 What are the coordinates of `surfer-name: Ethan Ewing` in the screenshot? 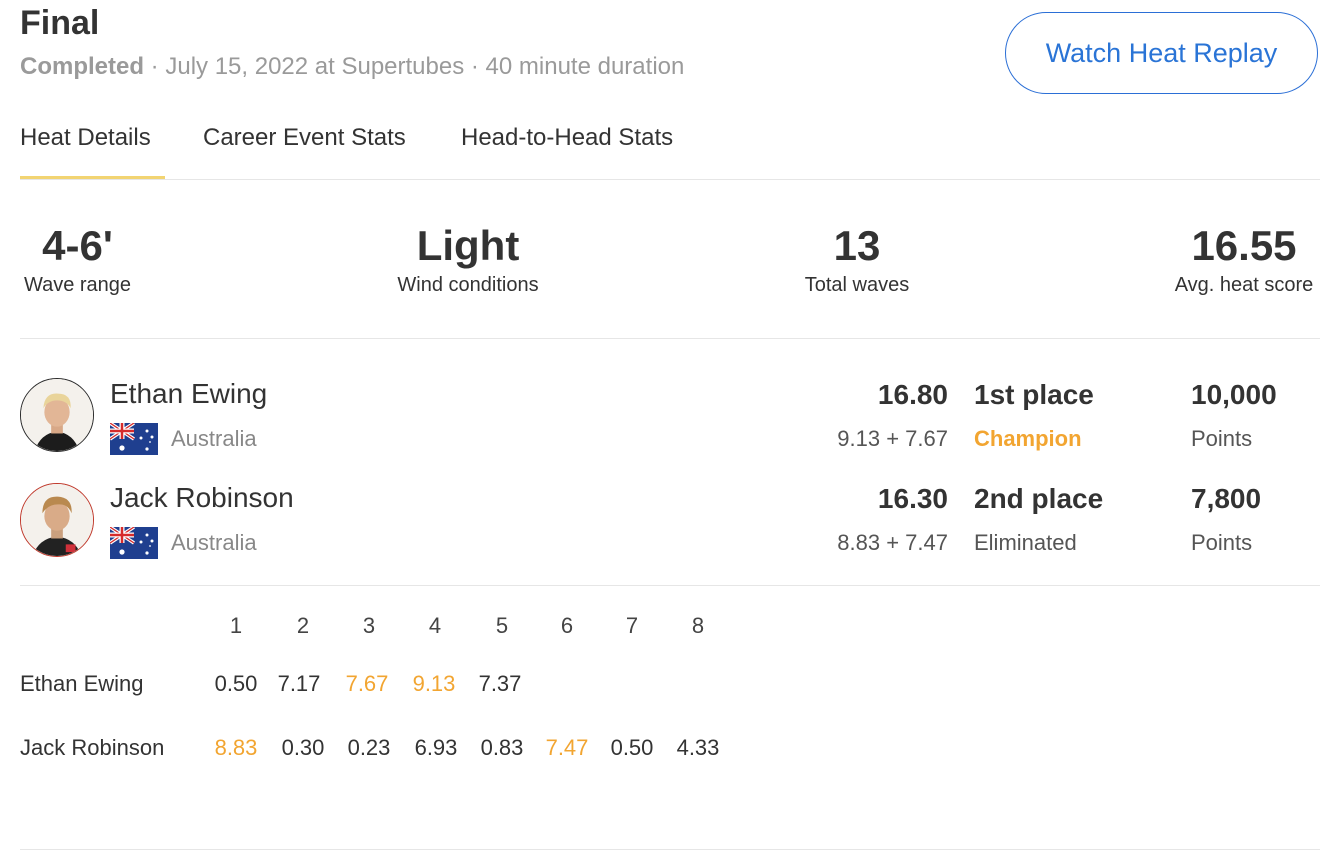 It's located at (188, 394).